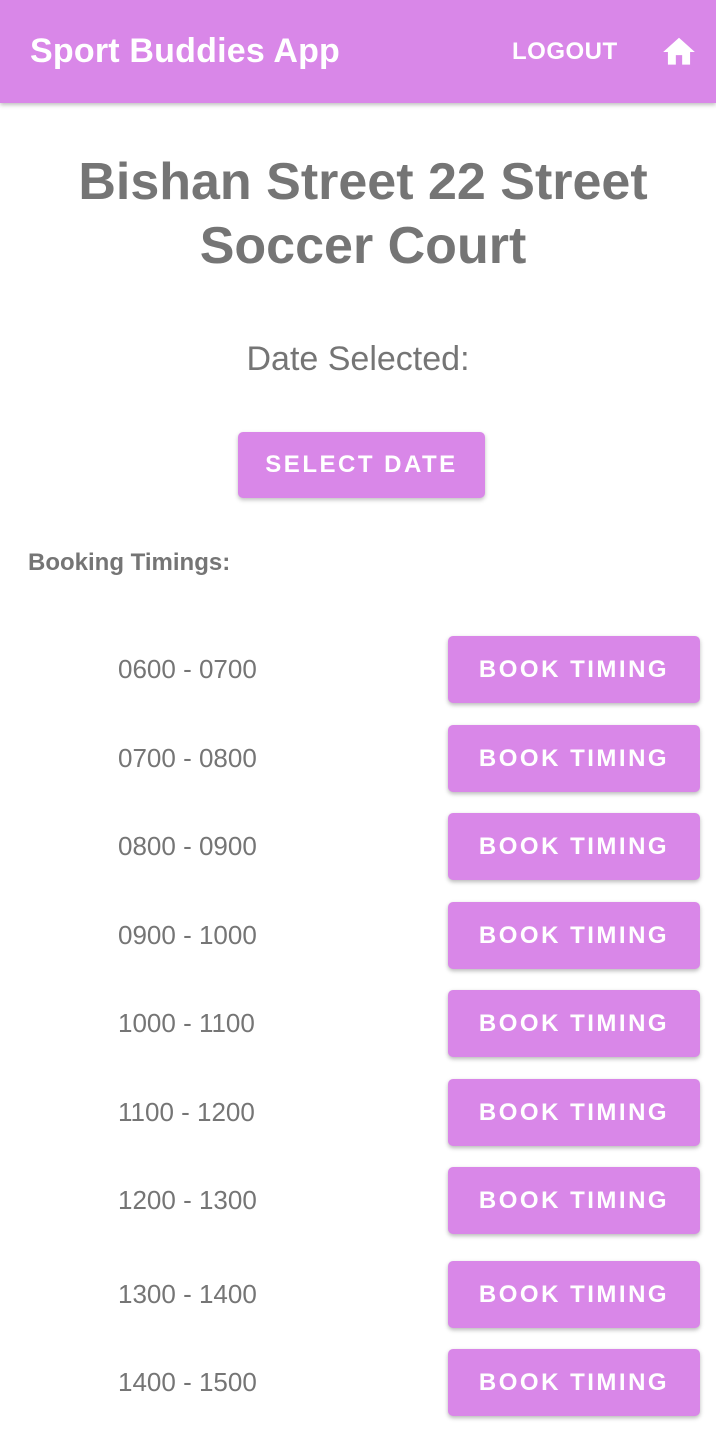  I want to click on slot-time: 1000 - 1100, so click(186, 1023).